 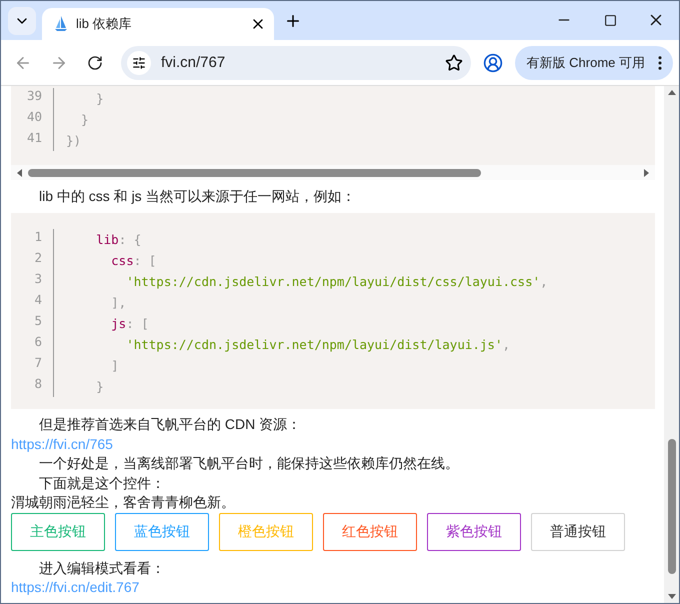 What do you see at coordinates (370, 531) in the screenshot?
I see `outline-button: 红色按钮` at bounding box center [370, 531].